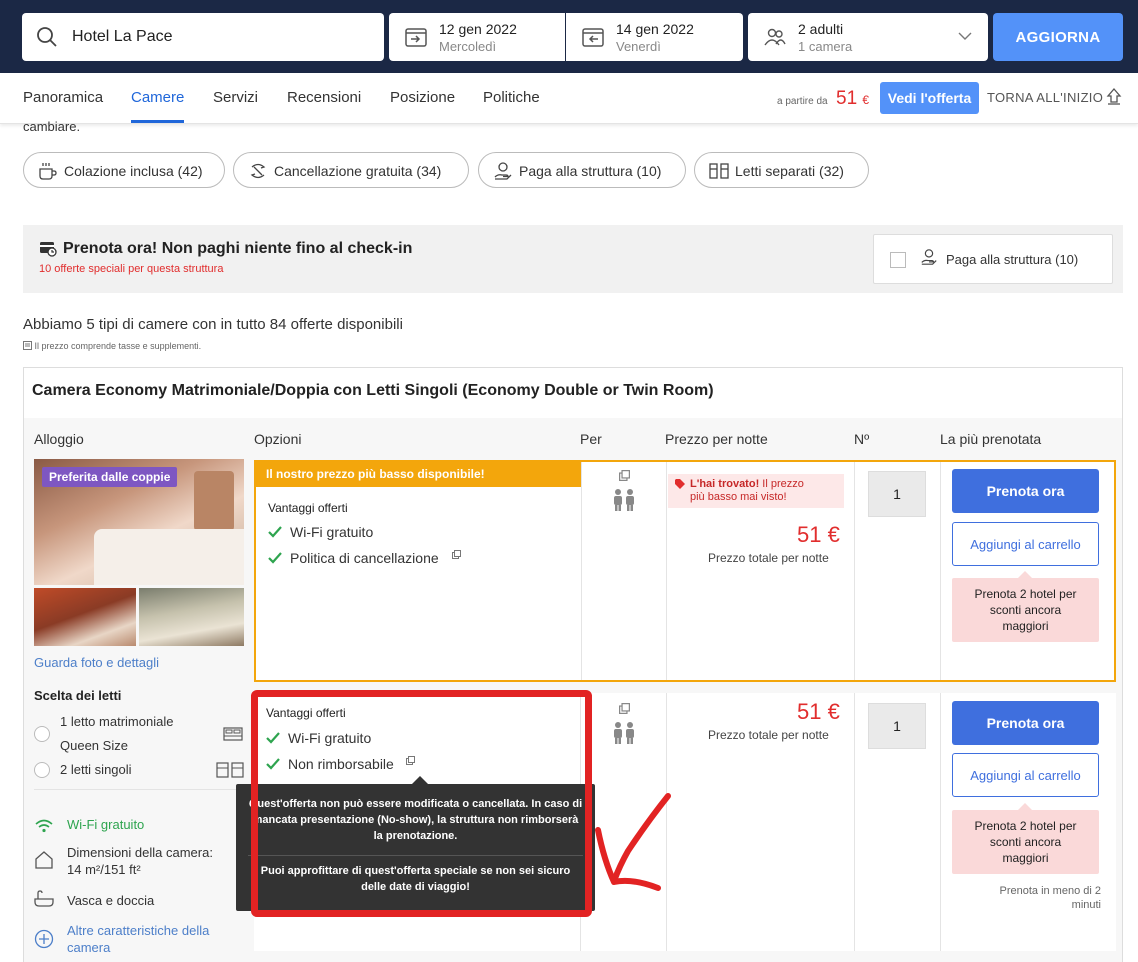 This screenshot has height=962, width=1138. Describe the element at coordinates (169, 557) in the screenshot. I see `bed-shape` at that location.